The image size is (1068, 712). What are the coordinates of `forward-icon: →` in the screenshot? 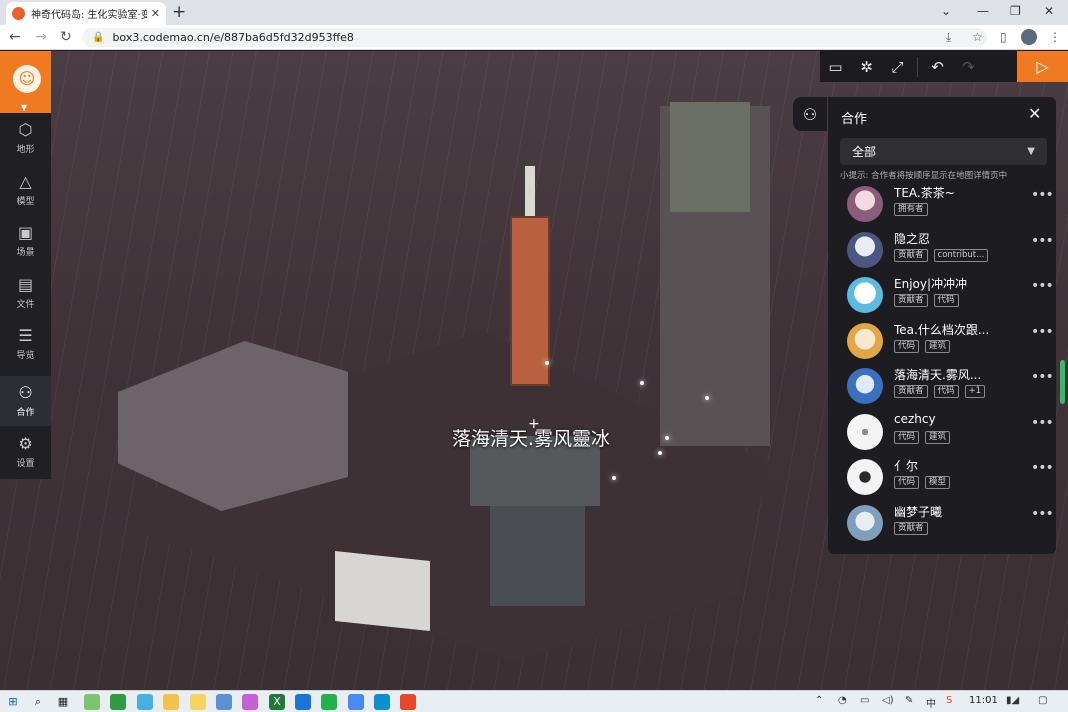 It's located at (41, 37).